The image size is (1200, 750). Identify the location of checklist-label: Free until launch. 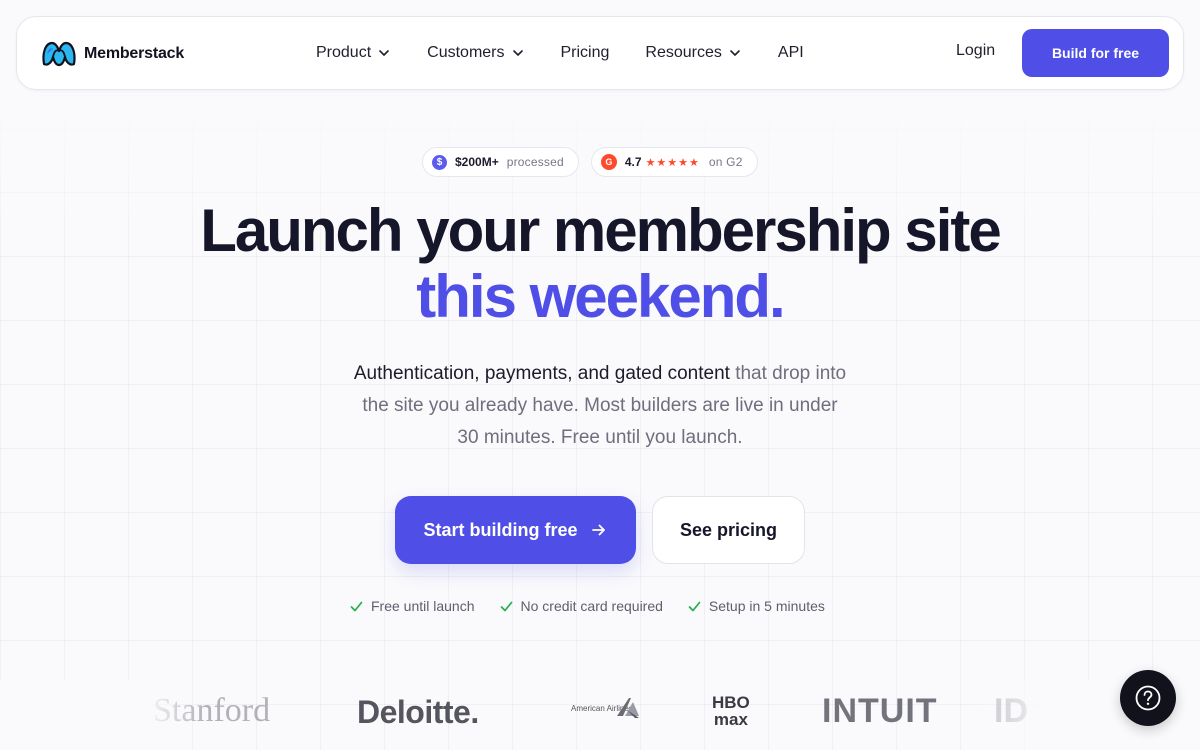
(423, 606).